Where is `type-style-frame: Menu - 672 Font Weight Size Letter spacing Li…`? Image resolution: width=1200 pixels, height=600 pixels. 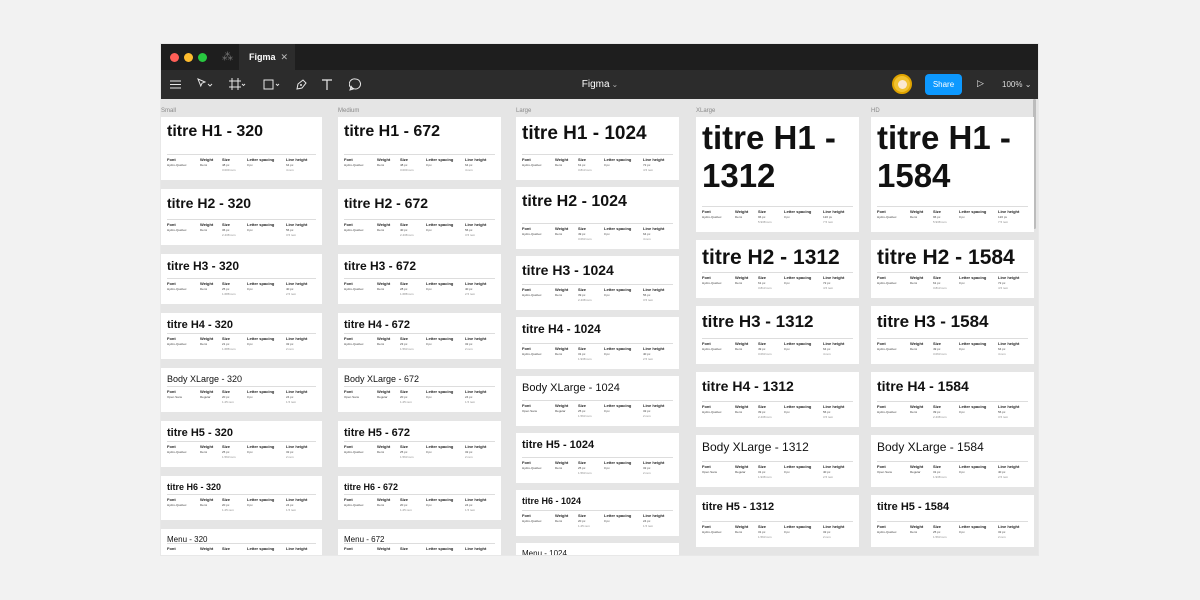 type-style-frame: Menu - 672 Font Weight Size Letter spacing Li… is located at coordinates (419, 542).